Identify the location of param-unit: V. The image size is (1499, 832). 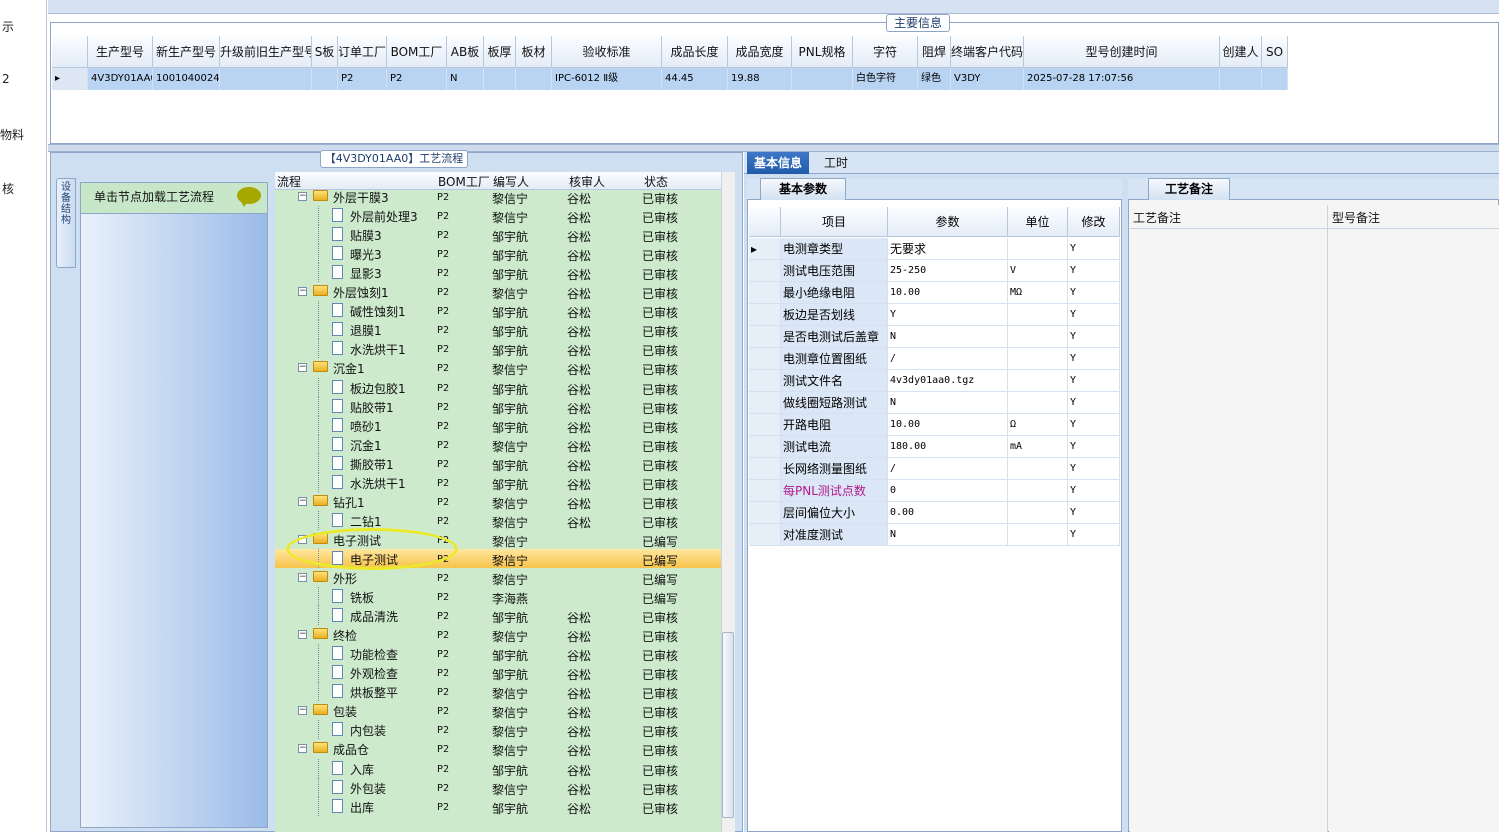
(1038, 271).